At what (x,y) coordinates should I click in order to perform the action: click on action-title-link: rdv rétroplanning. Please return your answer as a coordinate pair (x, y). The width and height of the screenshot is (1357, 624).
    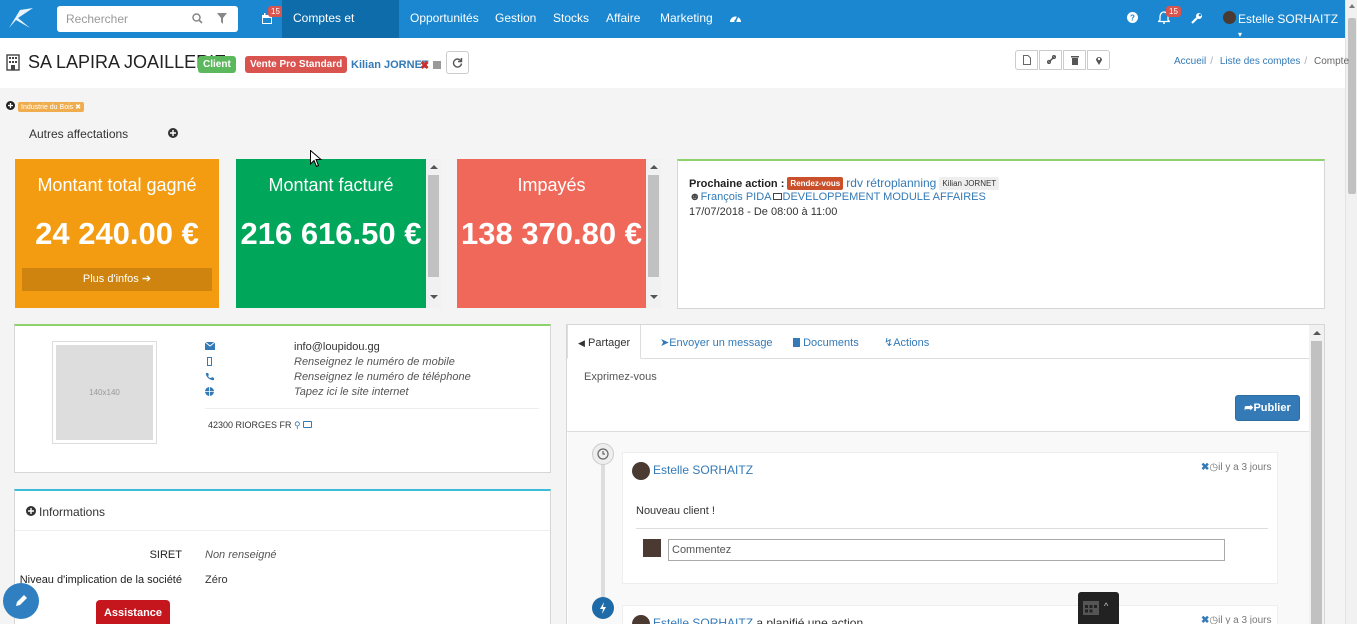
    Looking at the image, I should click on (891, 183).